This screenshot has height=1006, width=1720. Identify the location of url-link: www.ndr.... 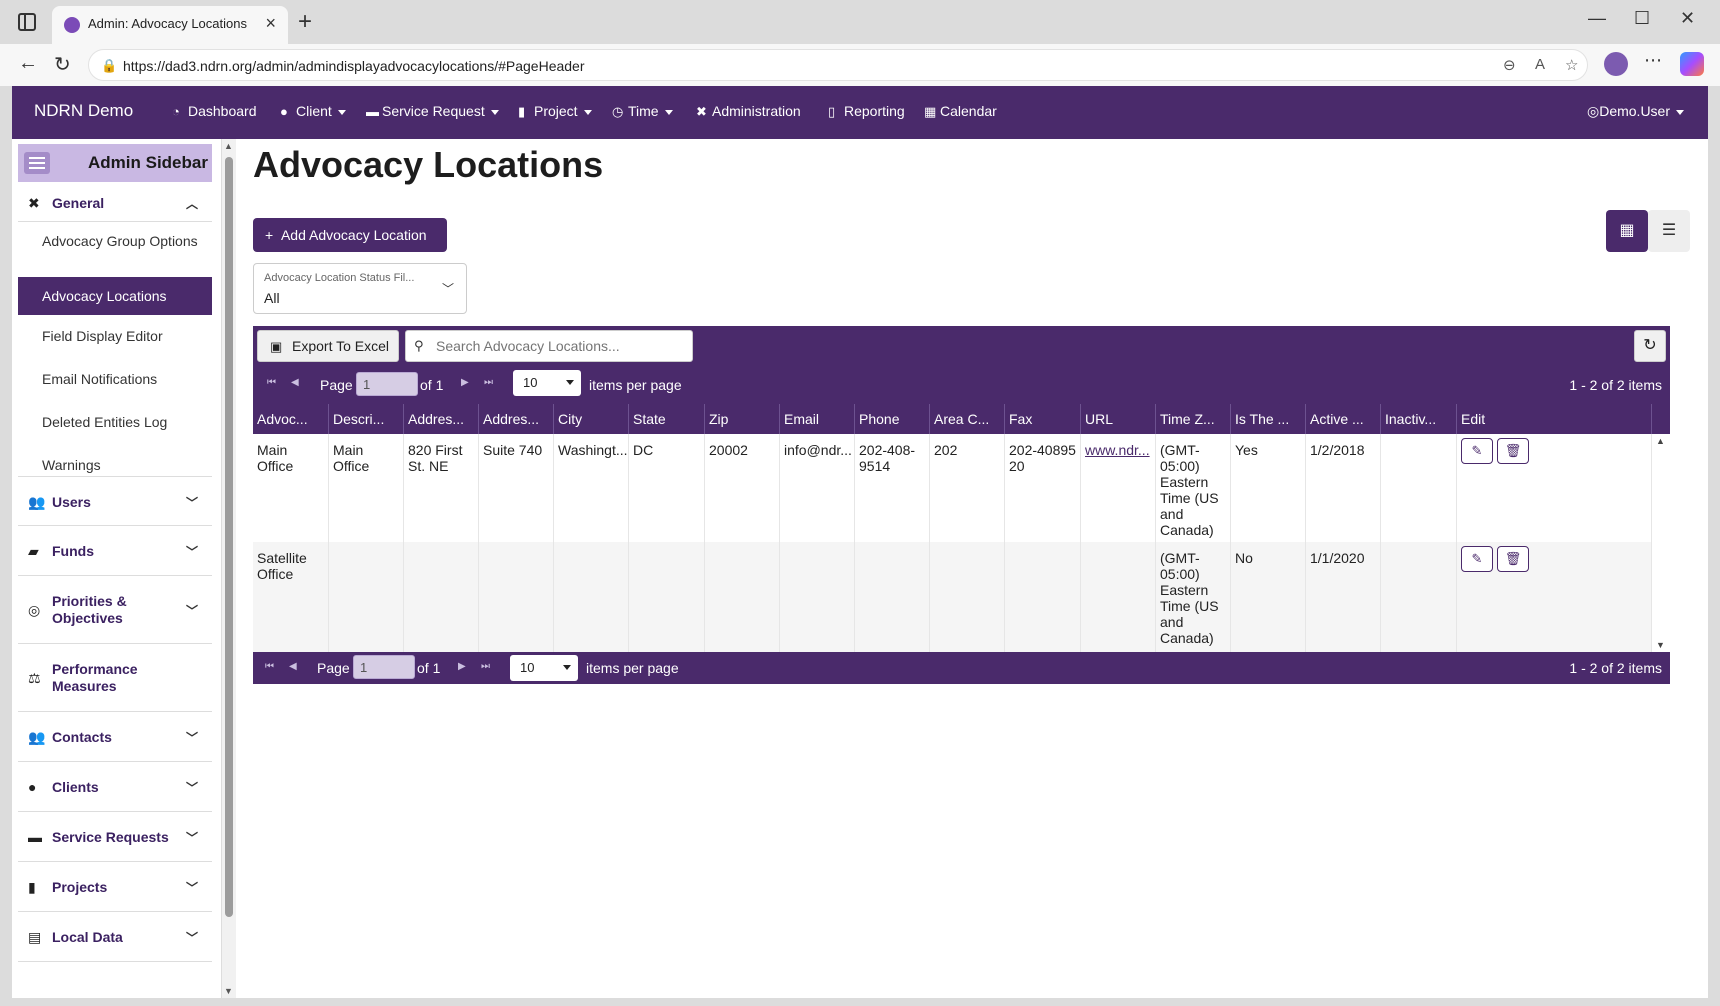
(1117, 450).